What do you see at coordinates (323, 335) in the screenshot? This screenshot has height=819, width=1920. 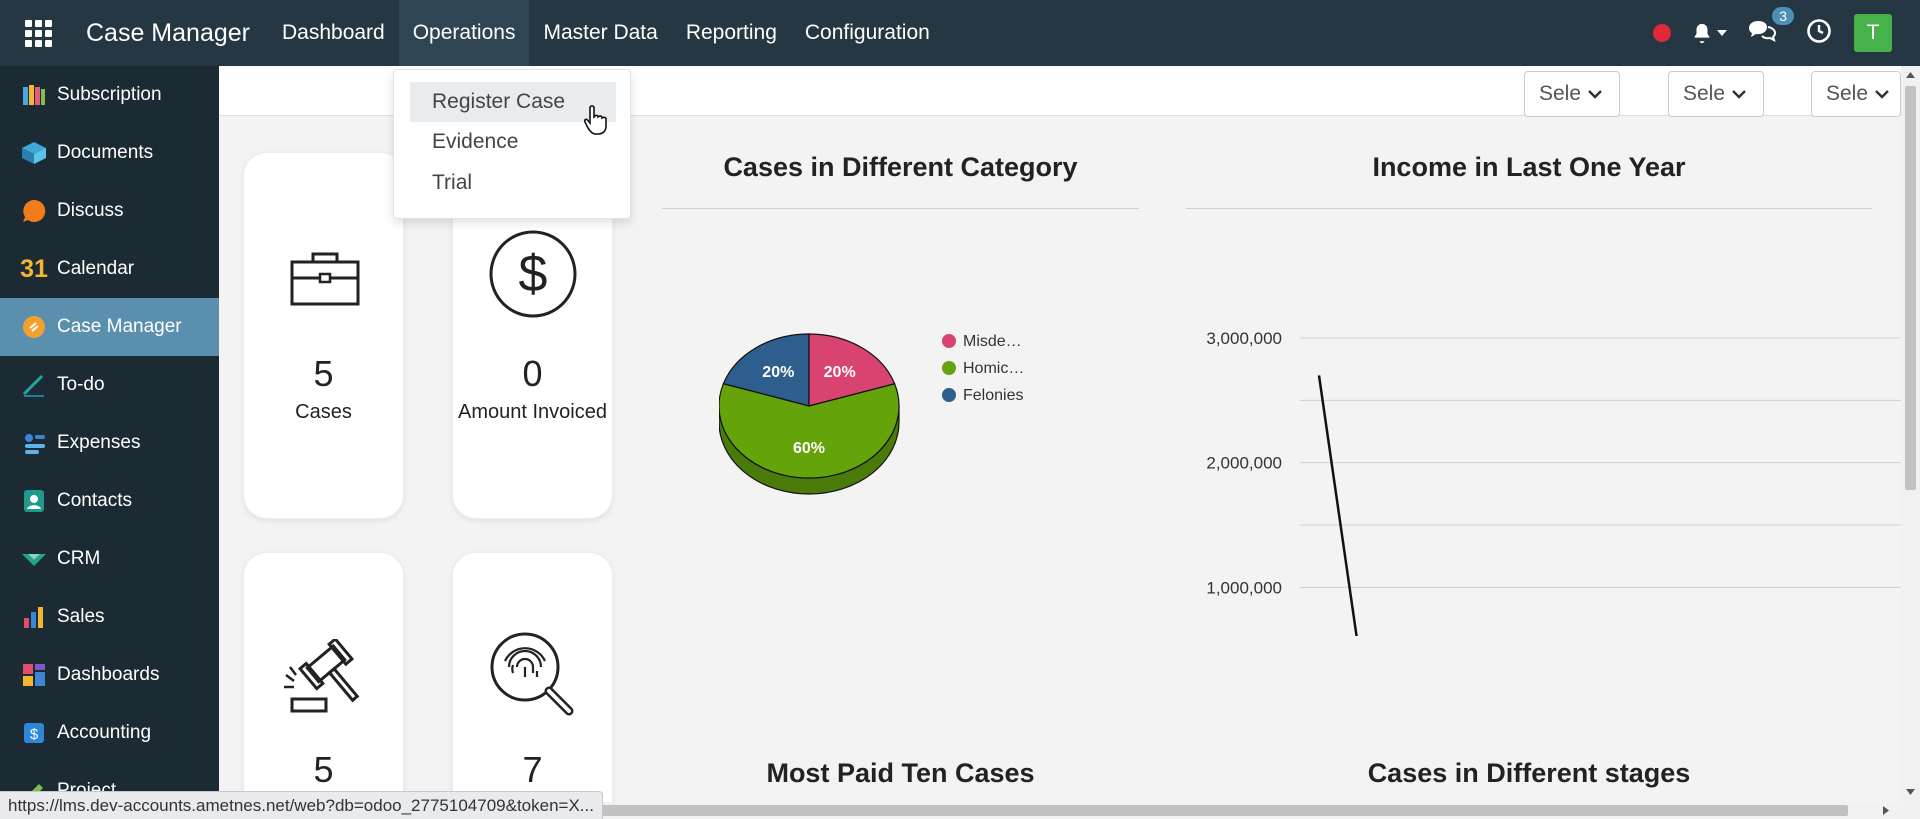 I see `kpi-card-cases: 5 Cases` at bounding box center [323, 335].